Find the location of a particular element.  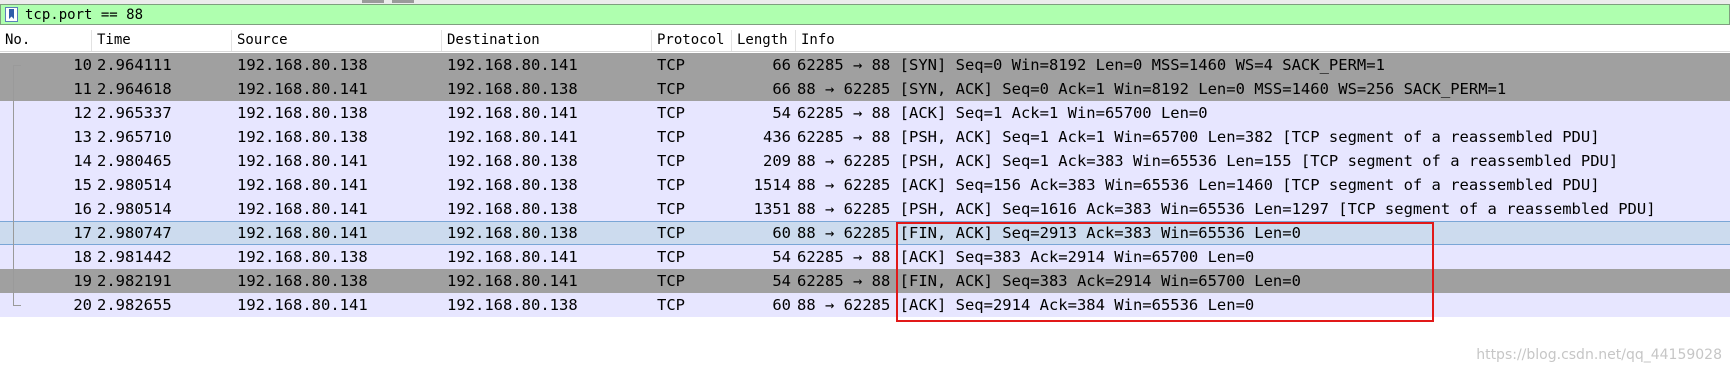

packet-number: 17 is located at coordinates (82, 233).